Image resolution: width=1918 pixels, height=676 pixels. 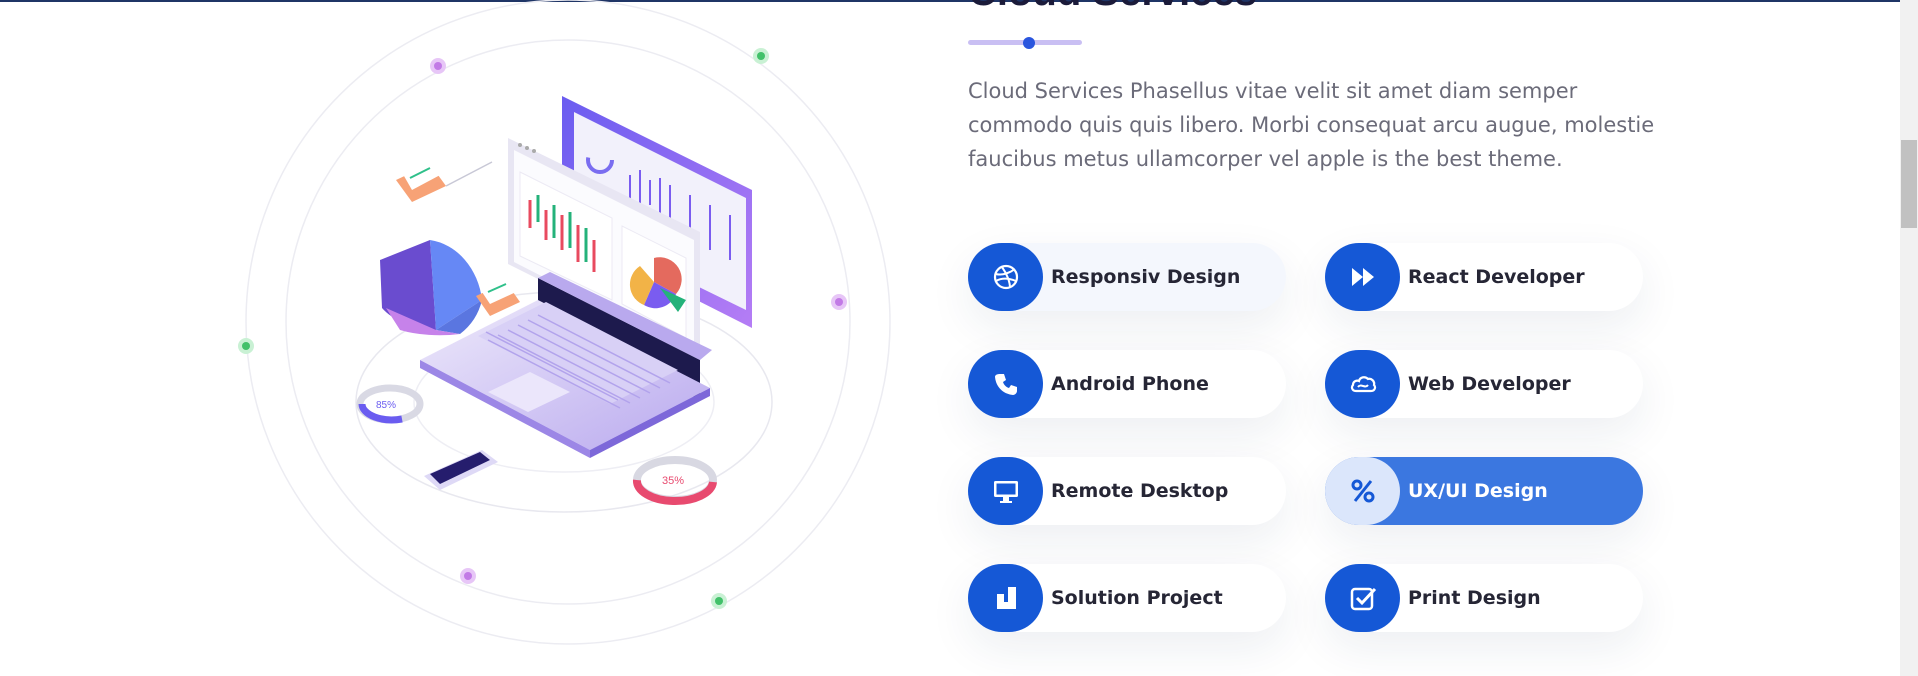 I want to click on percent-icon, so click(x=1362, y=491).